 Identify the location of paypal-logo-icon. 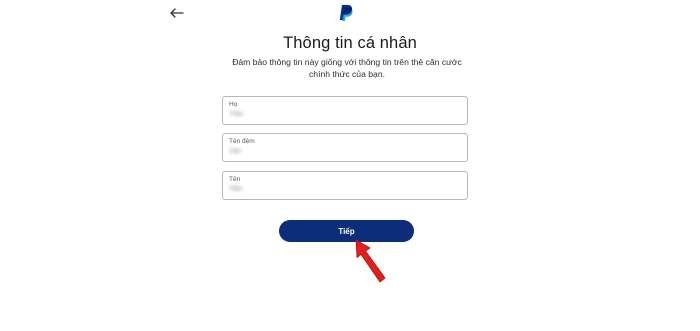
(346, 13).